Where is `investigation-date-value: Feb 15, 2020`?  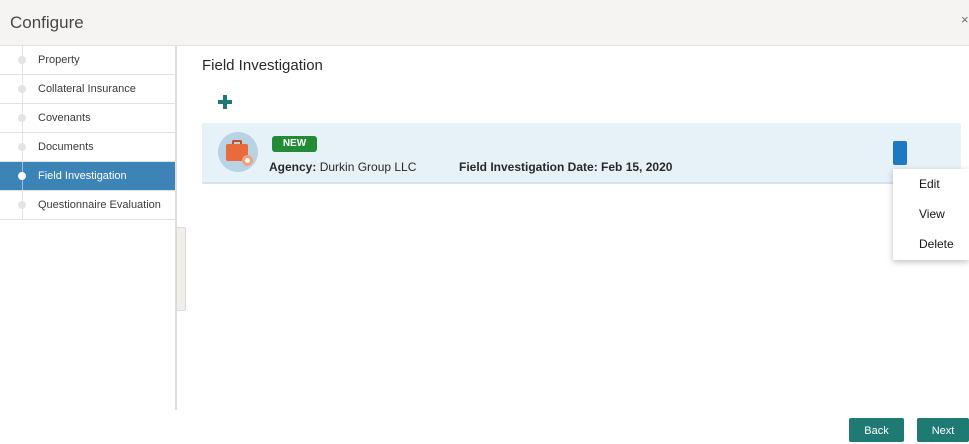 investigation-date-value: Feb 15, 2020 is located at coordinates (637, 167).